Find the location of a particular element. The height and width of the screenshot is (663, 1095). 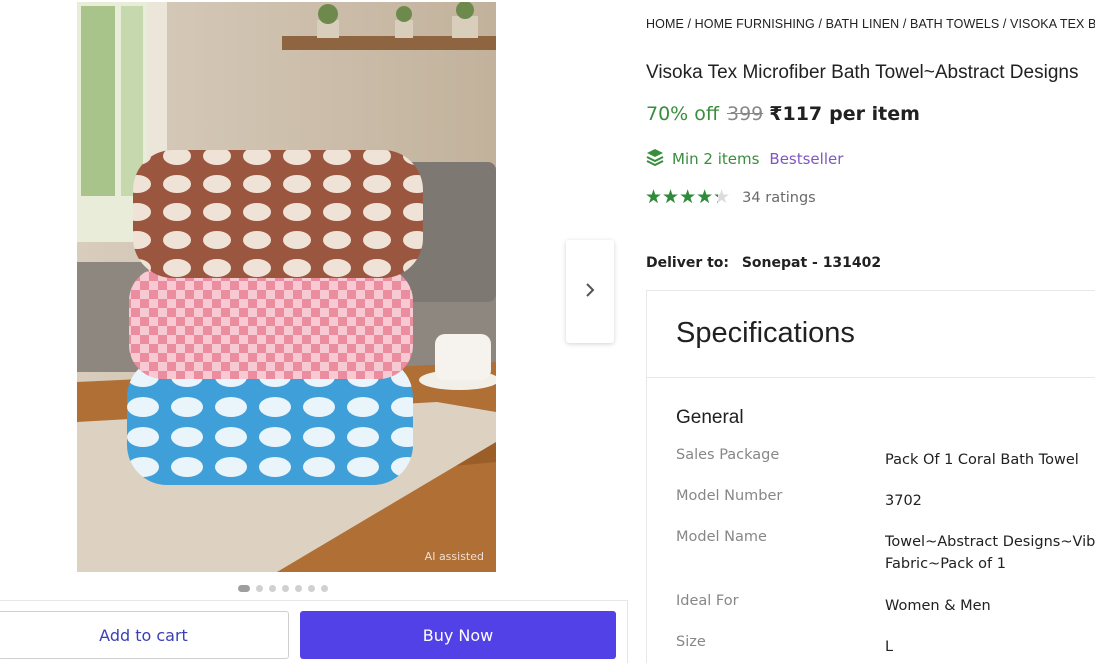

spec-value-line: Fabric~Pack of 1 is located at coordinates (945, 564).